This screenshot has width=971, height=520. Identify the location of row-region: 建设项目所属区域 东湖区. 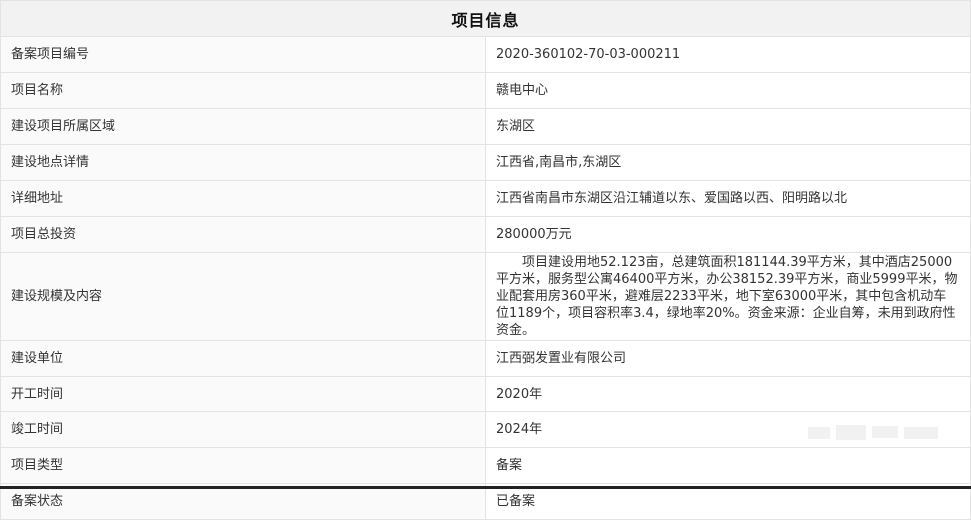
(485, 126).